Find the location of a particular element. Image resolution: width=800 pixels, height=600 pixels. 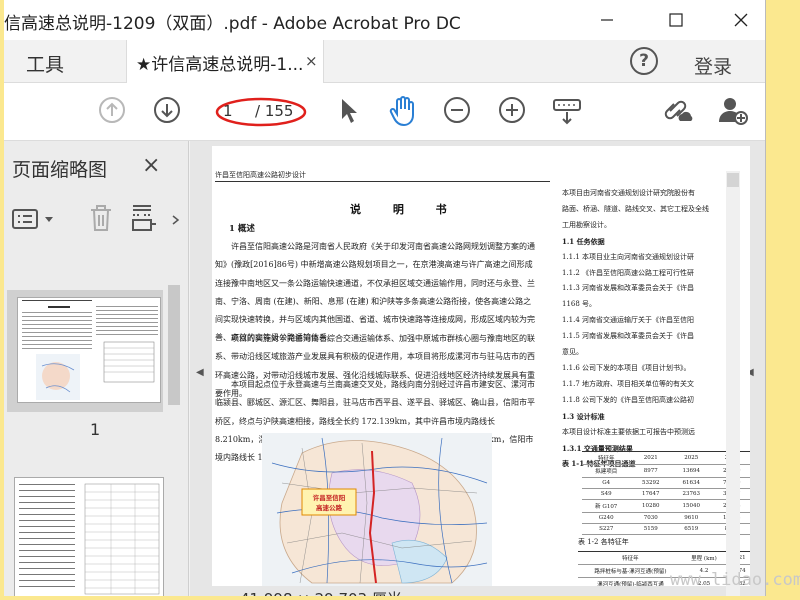

table-row: G2407030961013233 is located at coordinates (666, 518).